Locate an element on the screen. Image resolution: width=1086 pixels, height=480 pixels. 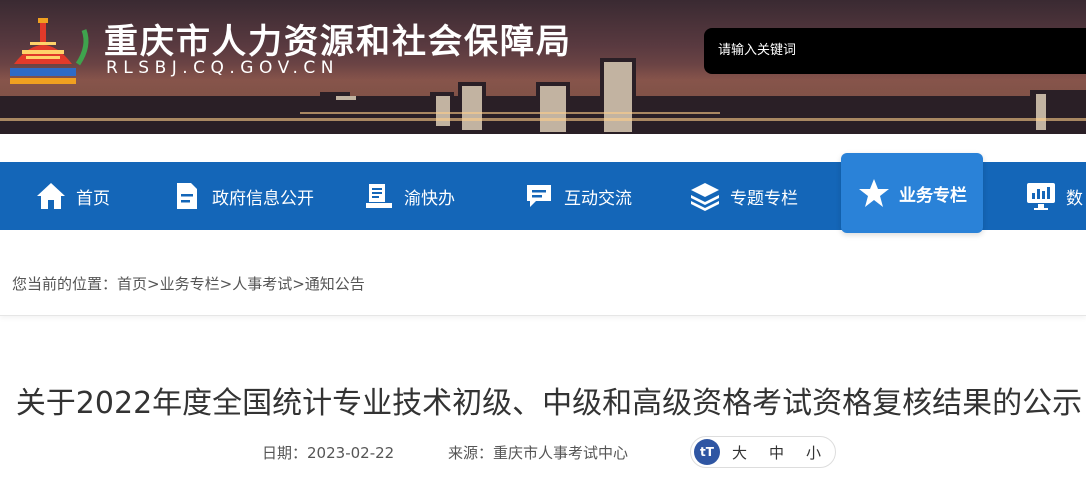
nav-item-label: 业务专栏 is located at coordinates (933, 195).